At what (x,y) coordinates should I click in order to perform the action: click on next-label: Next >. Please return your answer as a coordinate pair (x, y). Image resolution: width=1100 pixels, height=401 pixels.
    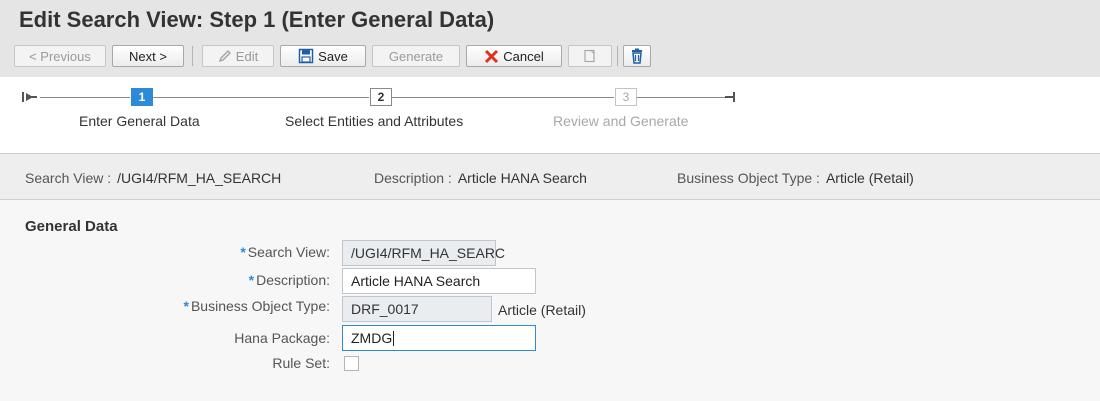
    Looking at the image, I should click on (148, 56).